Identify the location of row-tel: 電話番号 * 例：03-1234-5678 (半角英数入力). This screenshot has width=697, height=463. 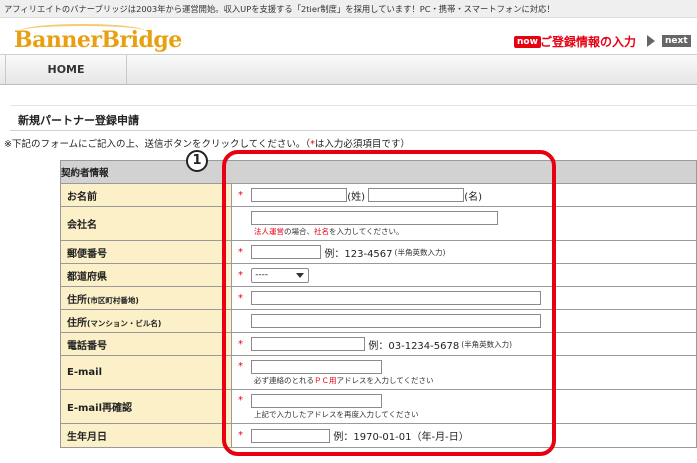
(378, 344).